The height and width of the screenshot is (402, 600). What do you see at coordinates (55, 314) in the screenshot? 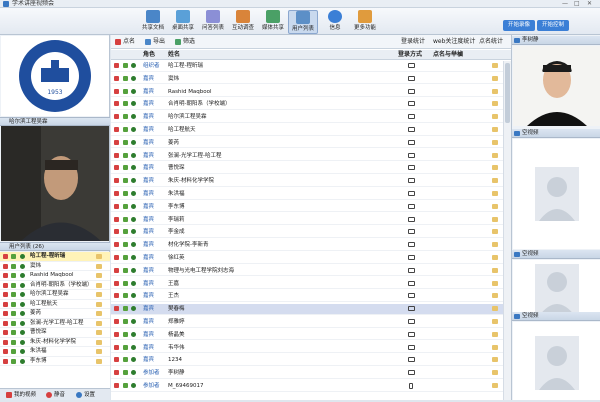
I see `user-list-item: 姜芮` at bounding box center [55, 314].